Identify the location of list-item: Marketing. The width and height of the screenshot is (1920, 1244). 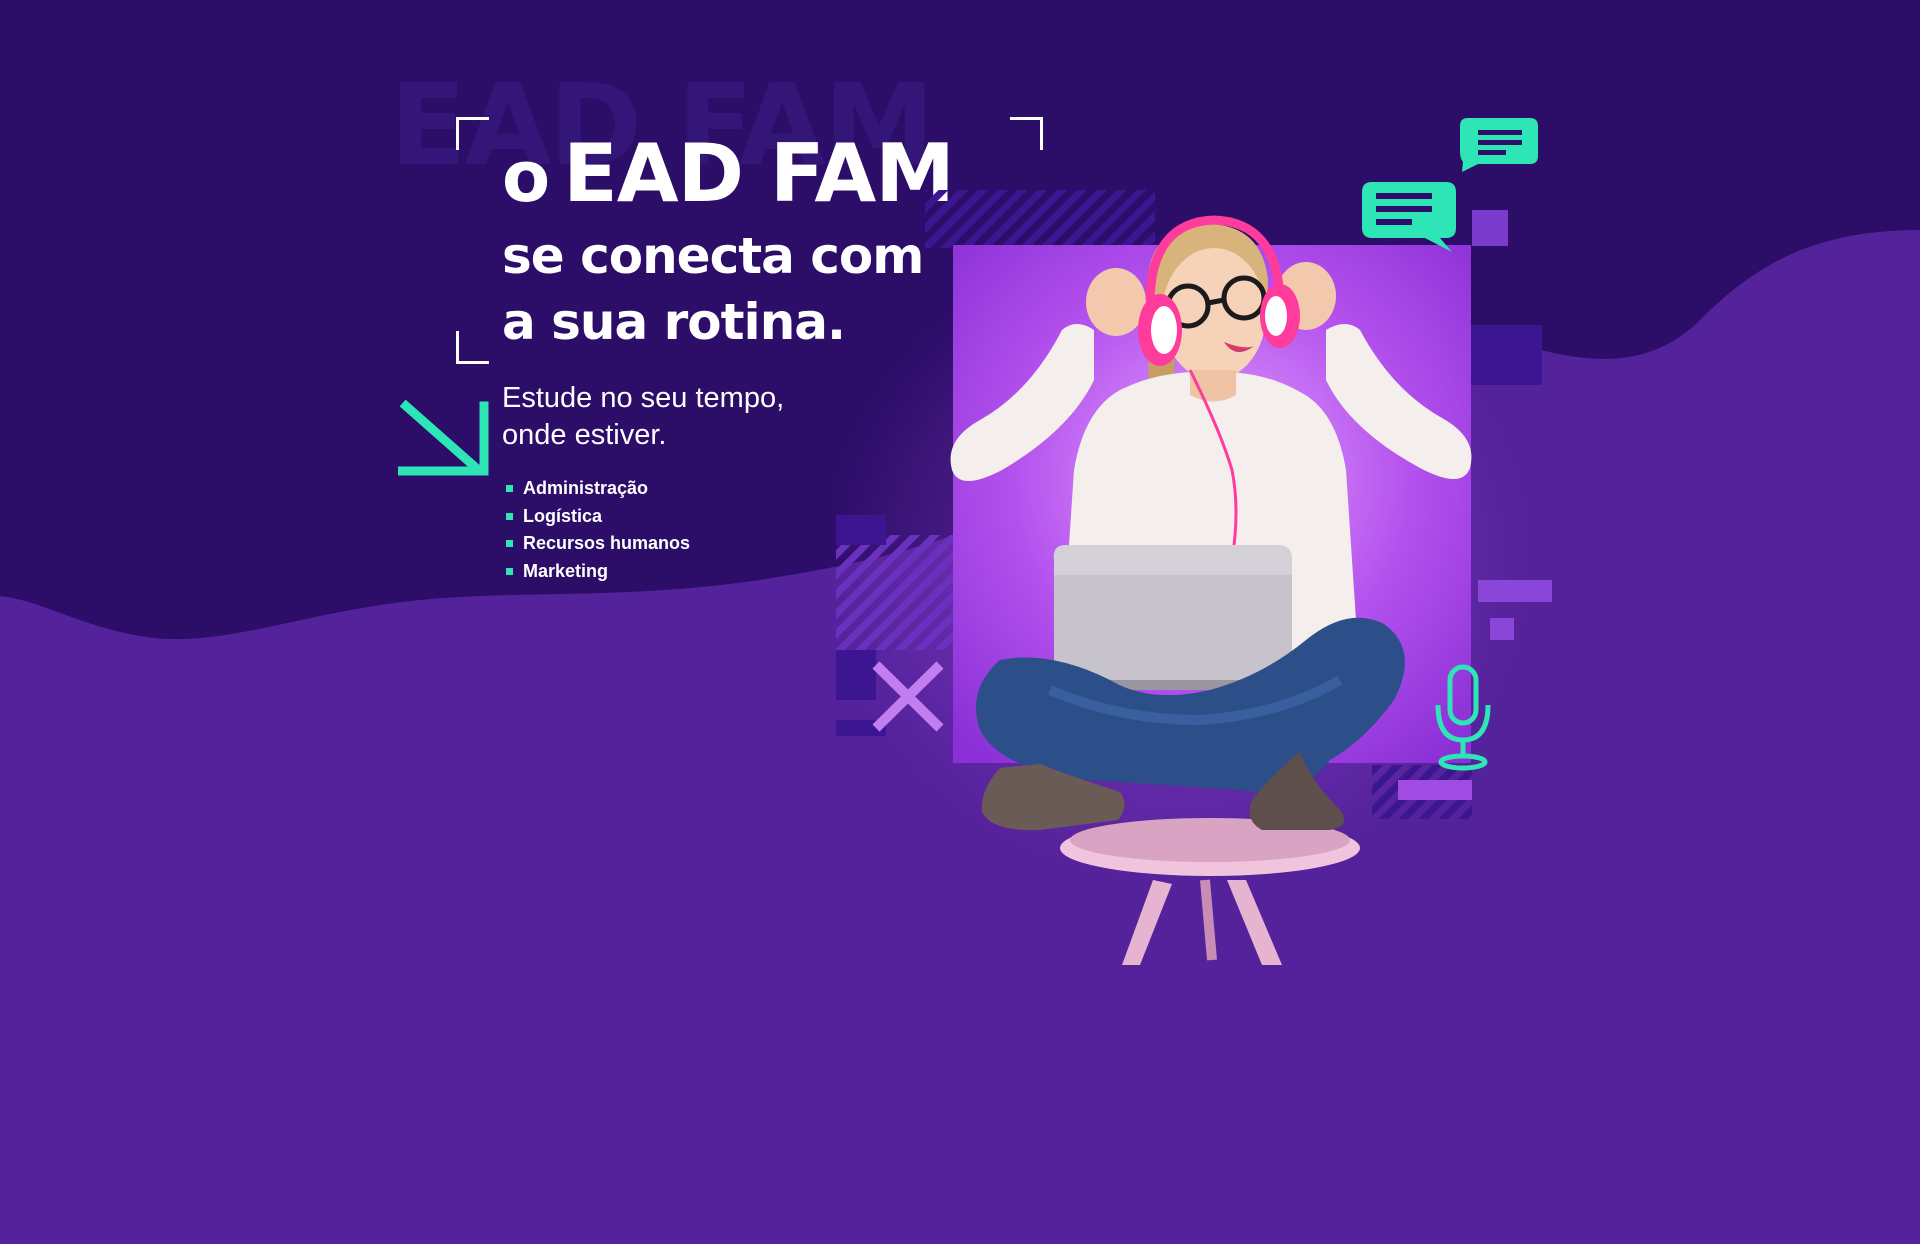
(598, 572).